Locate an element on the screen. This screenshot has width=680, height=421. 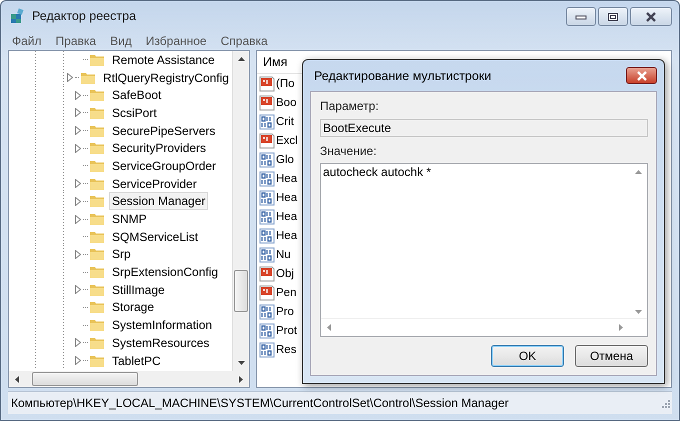
horizontal-scrollbar is located at coordinates (129, 379).